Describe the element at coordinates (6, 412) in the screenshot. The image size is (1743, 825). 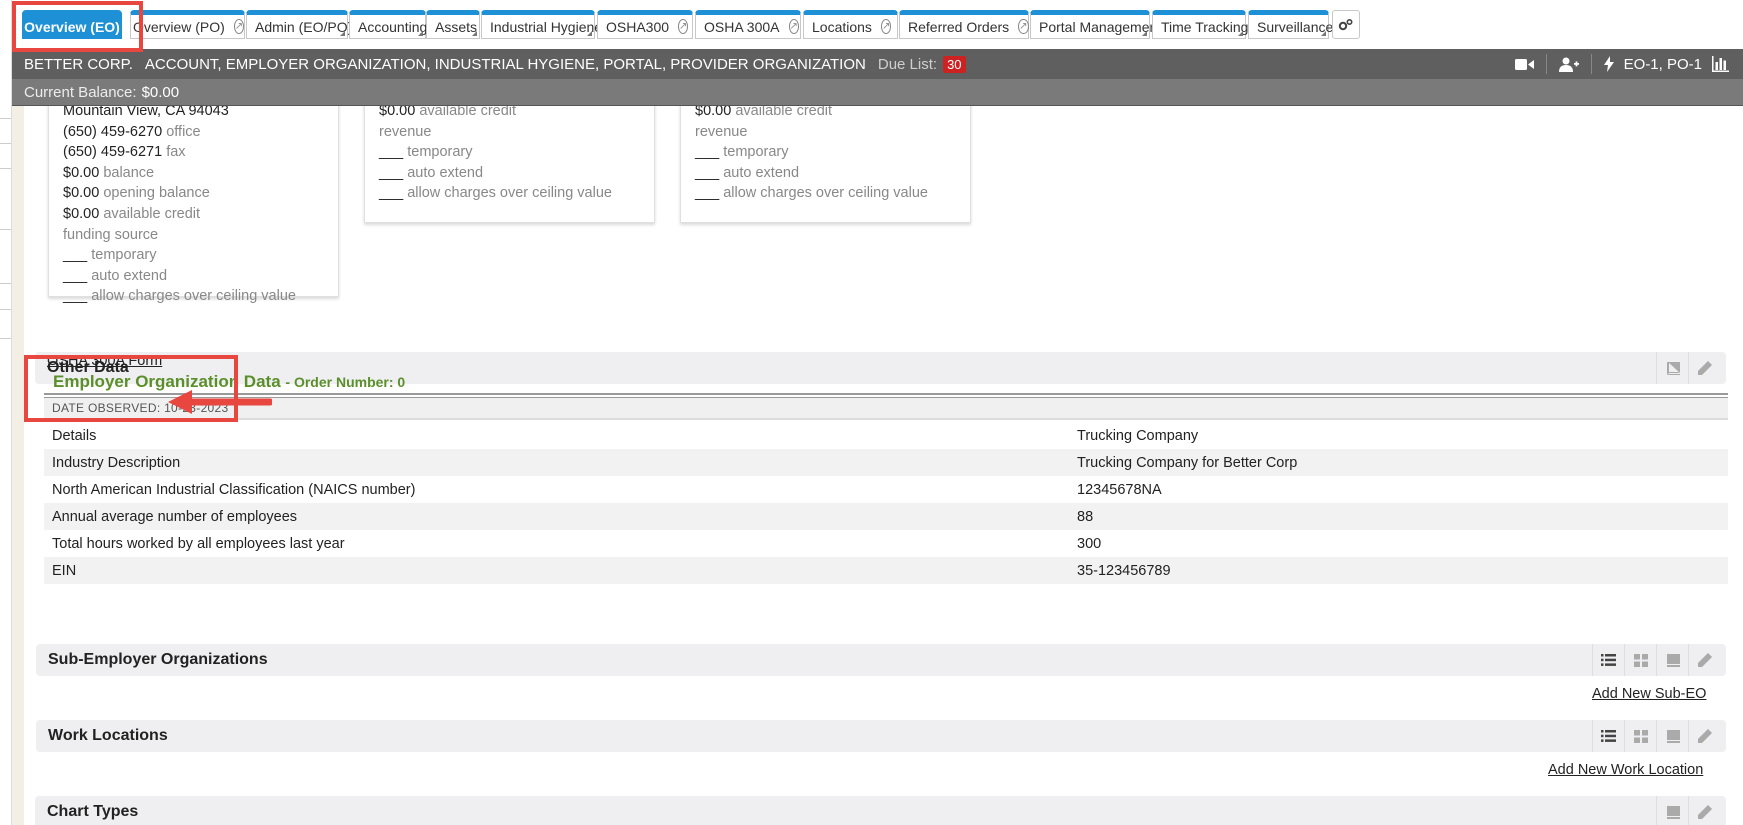
I see `left-sidebar-strip` at that location.